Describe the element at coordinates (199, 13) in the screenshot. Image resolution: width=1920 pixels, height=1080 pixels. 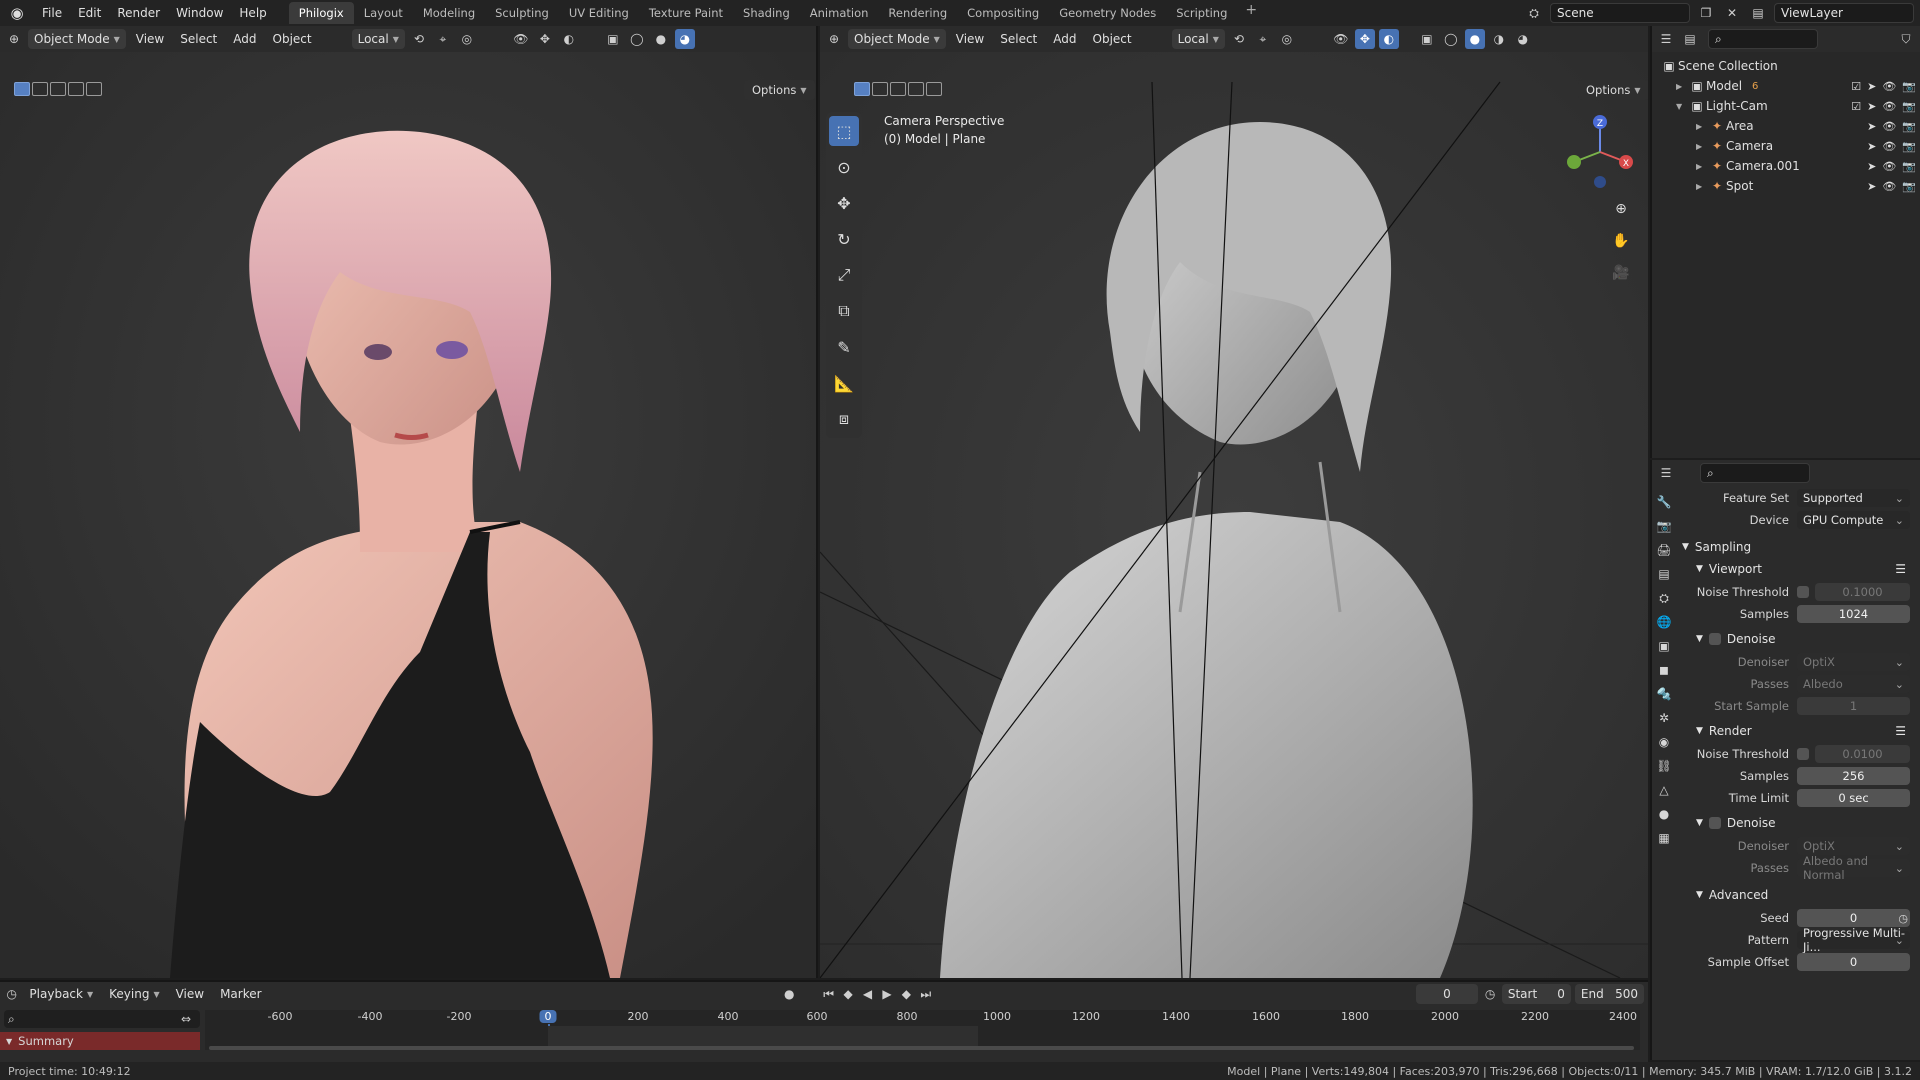
I see `menu-window: Window` at that location.